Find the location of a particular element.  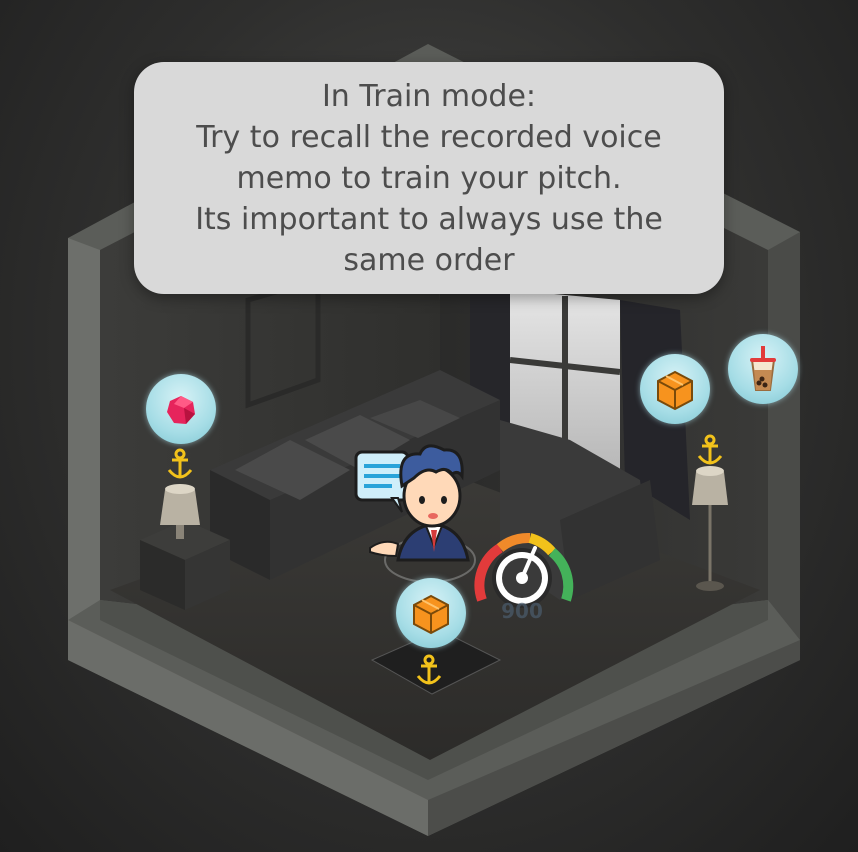

bubble-tea-icon is located at coordinates (763, 368).